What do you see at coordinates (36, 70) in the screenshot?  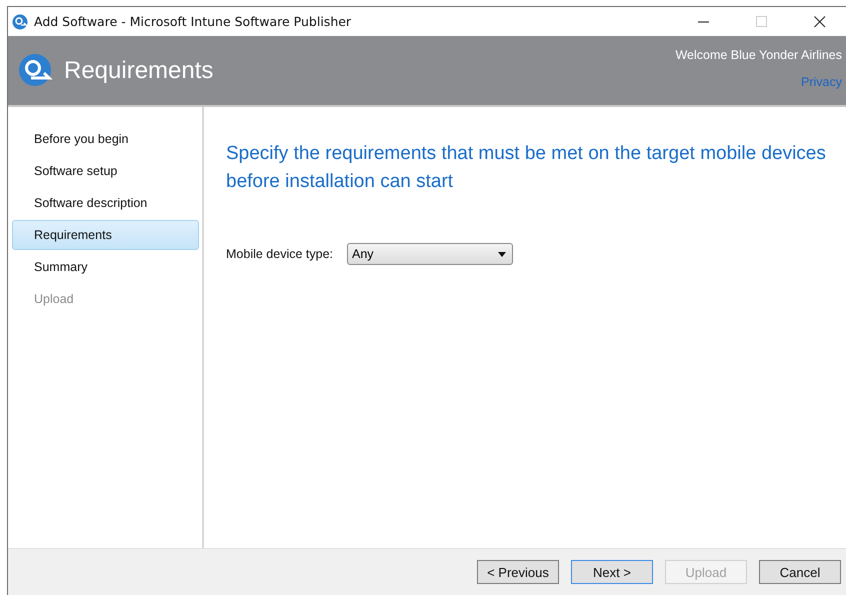 I see `app-logo-icon` at bounding box center [36, 70].